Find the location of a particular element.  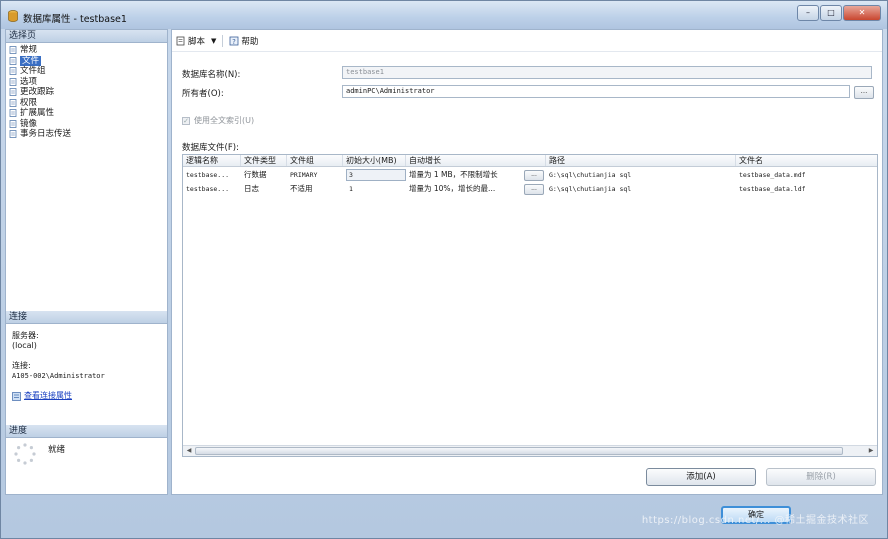

initial-size-cell: 3 is located at coordinates (374, 175).